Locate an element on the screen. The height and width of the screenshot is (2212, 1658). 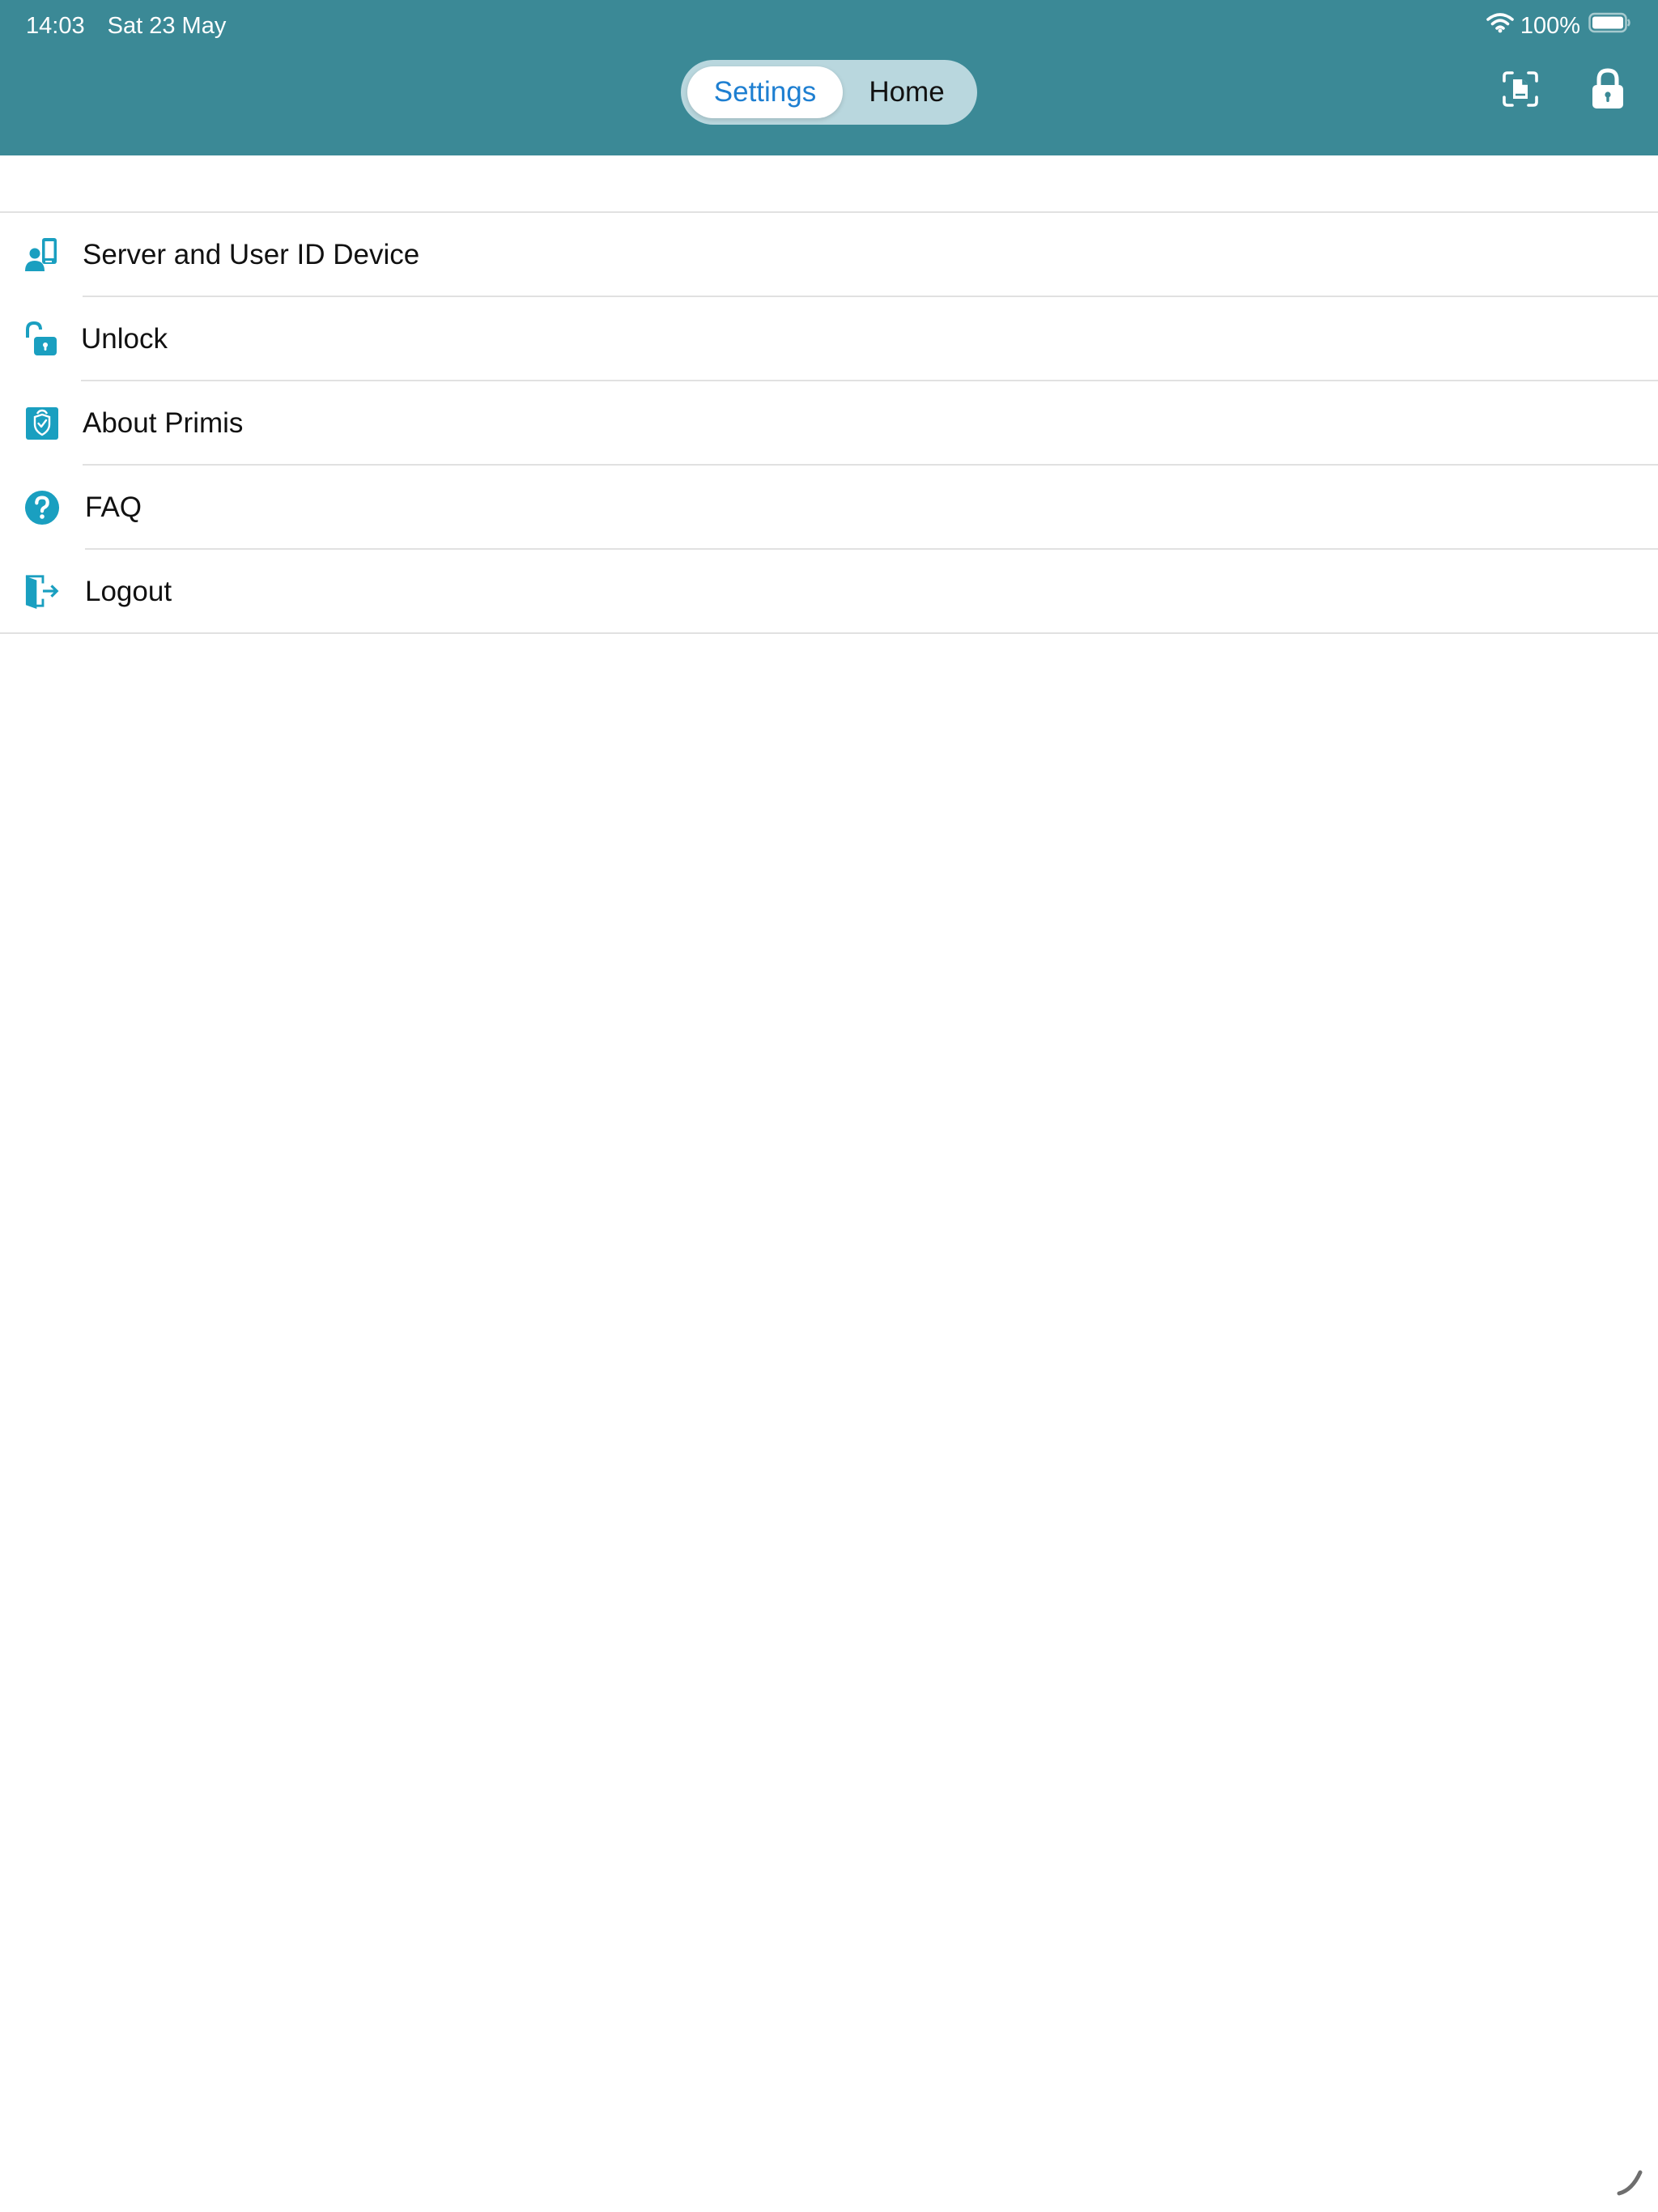
user-device-icon is located at coordinates (42, 255).